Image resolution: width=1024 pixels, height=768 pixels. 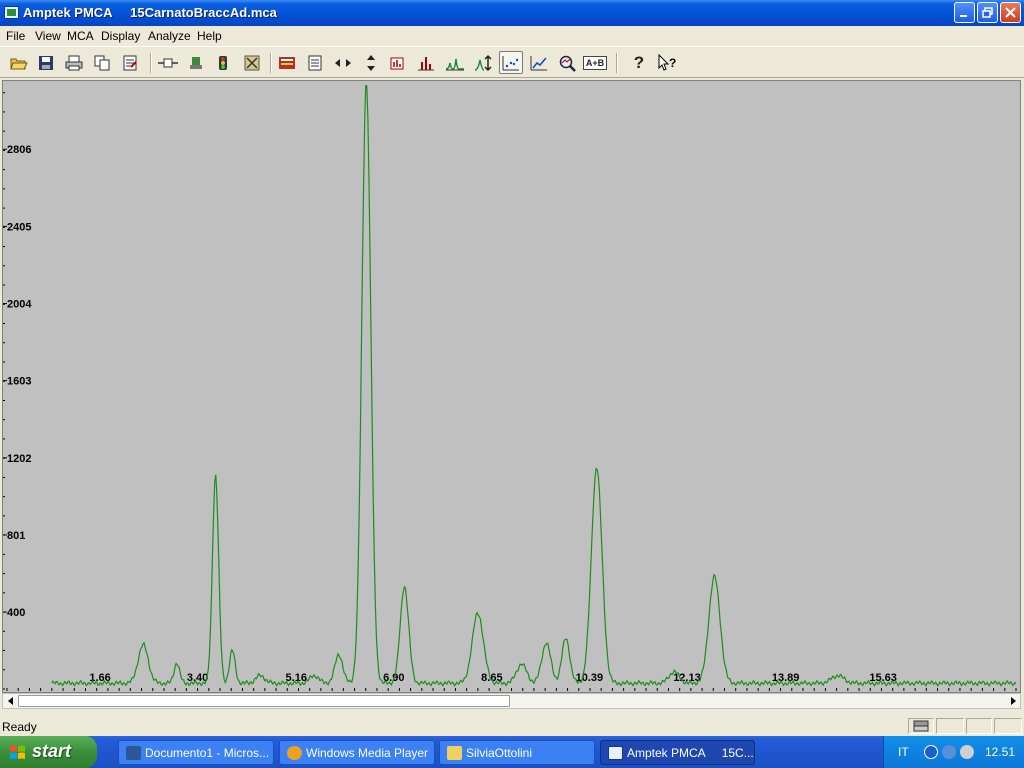 I want to click on save-button, so click(x=46, y=62).